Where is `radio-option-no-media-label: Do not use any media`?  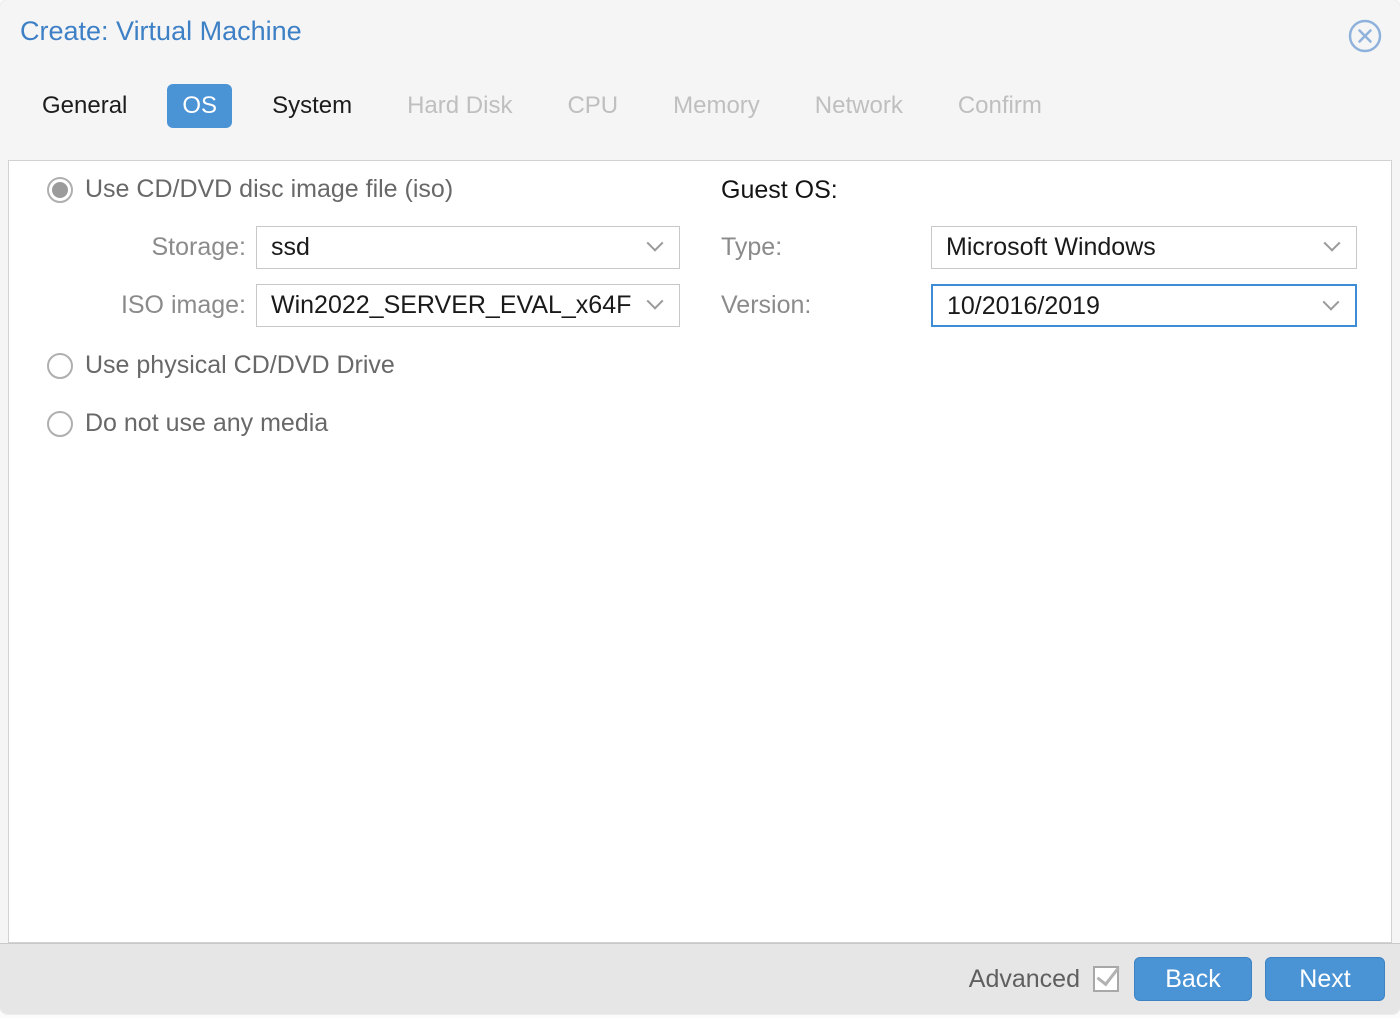
radio-option-no-media-label: Do not use any media is located at coordinates (207, 423).